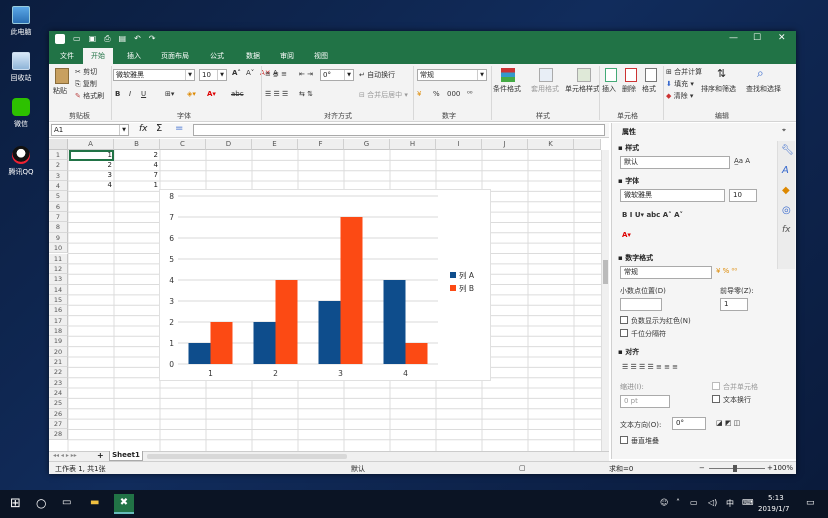 This screenshot has height=518, width=828. What do you see at coordinates (124, 504) in the screenshot?
I see `spreadsheet-app-icon: ✖` at bounding box center [124, 504].